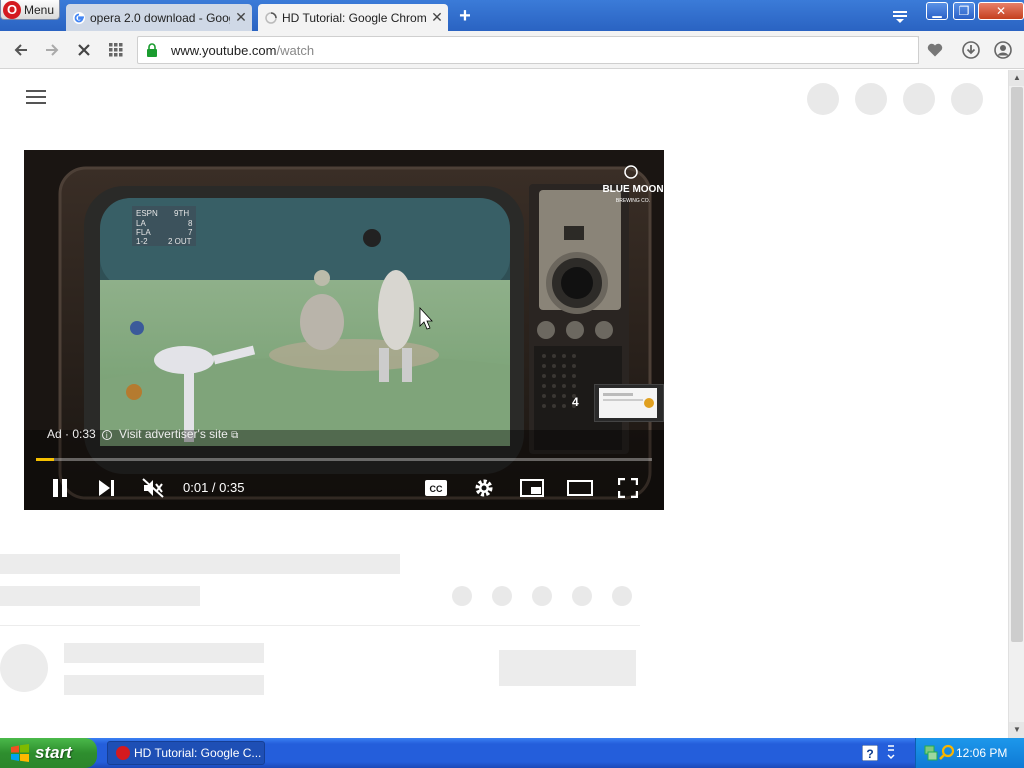 This screenshot has width=1024, height=768. I want to click on close-icon: ✕, so click(1001, 11).